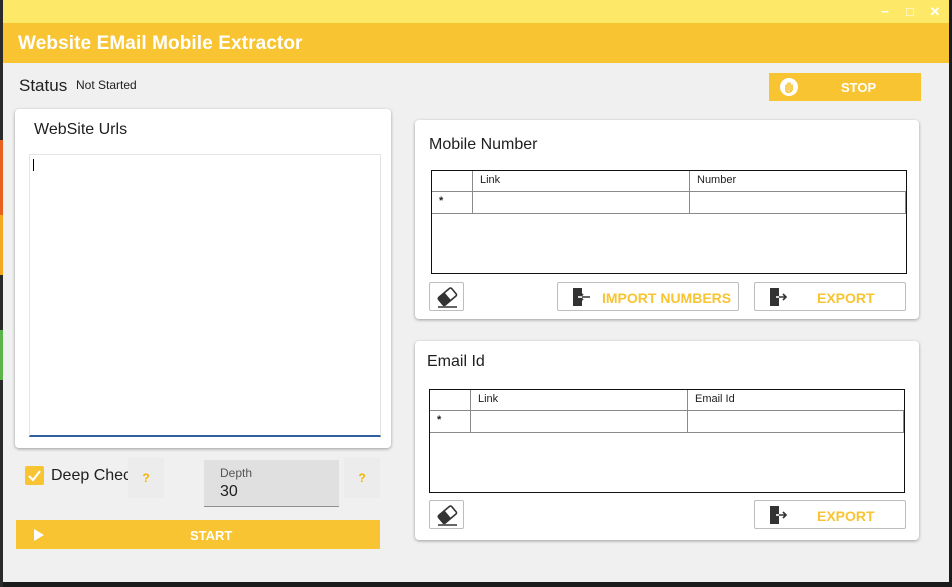 The height and width of the screenshot is (587, 952). What do you see at coordinates (43, 85) in the screenshot?
I see `status-label: Status` at bounding box center [43, 85].